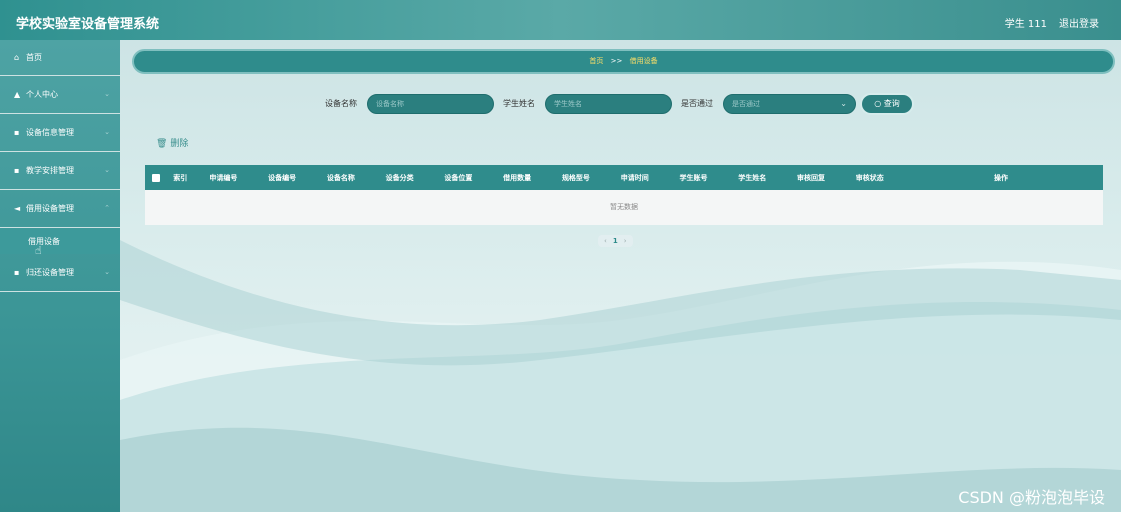  Describe the element at coordinates (223, 177) in the screenshot. I see `column-header: 申请编号` at that location.